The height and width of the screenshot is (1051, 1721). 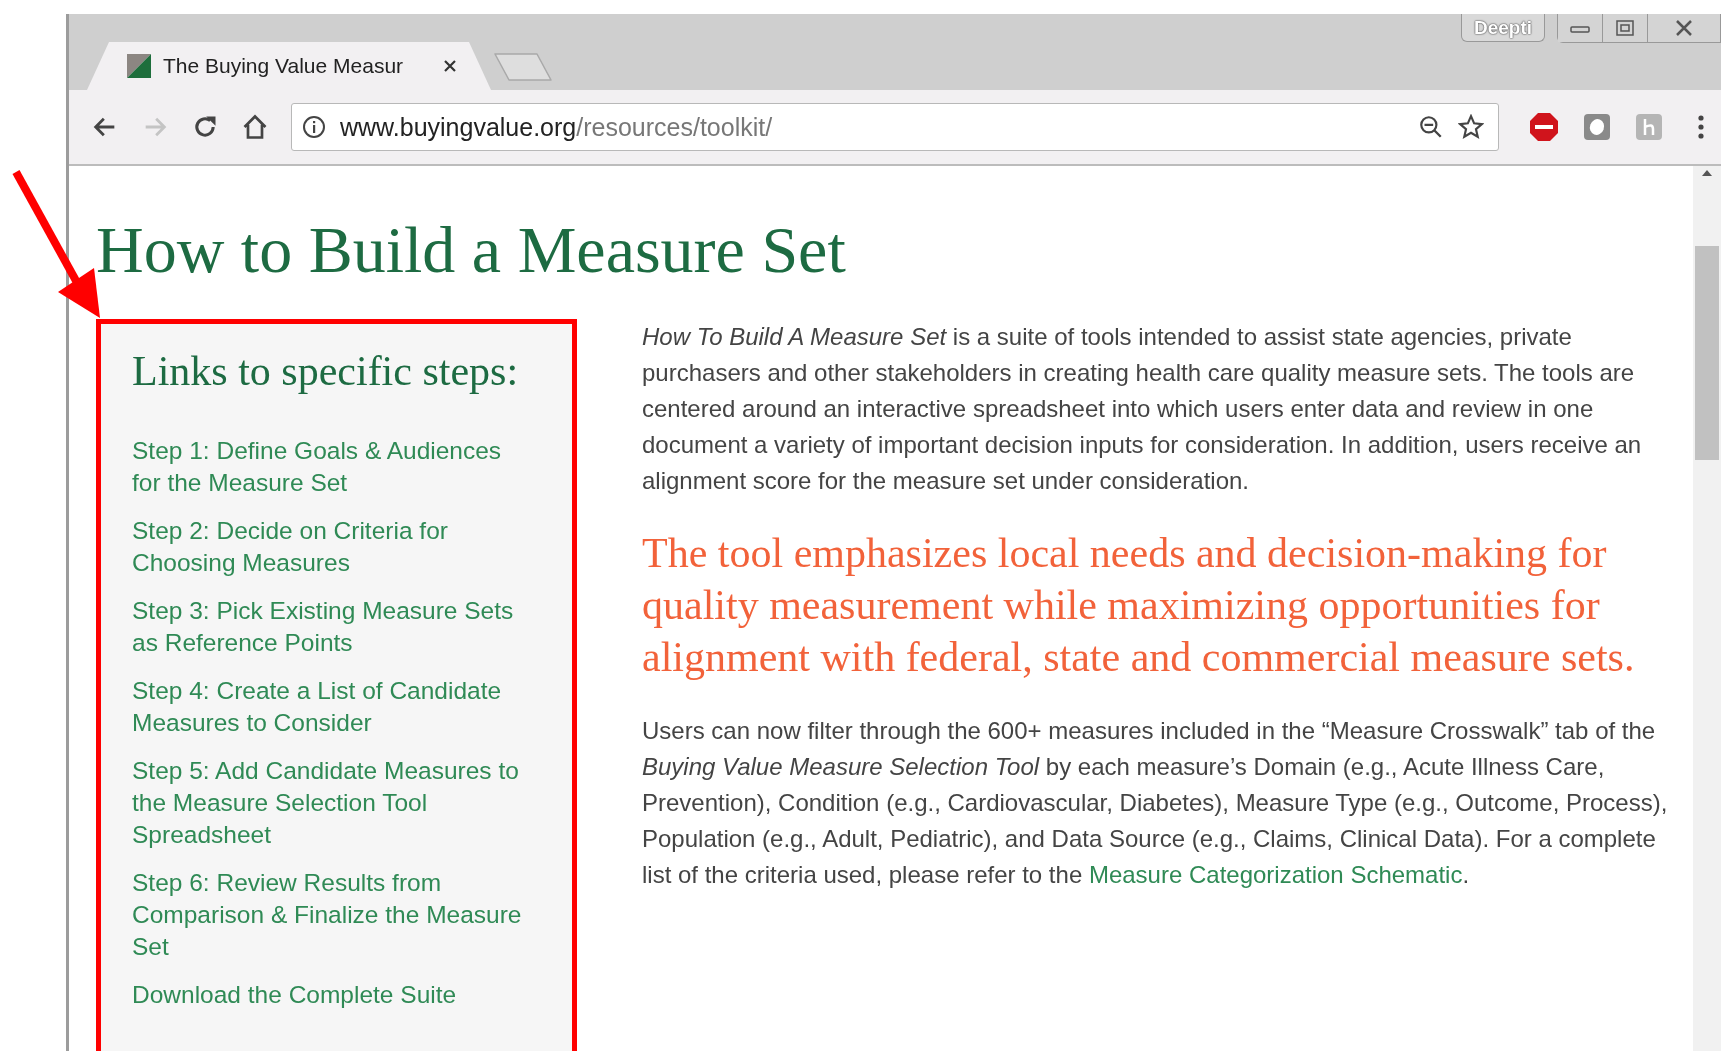 What do you see at coordinates (334, 914) in the screenshot?
I see `step-link: Step 6: Review Results from Comparison & Finalize the Measure Set` at bounding box center [334, 914].